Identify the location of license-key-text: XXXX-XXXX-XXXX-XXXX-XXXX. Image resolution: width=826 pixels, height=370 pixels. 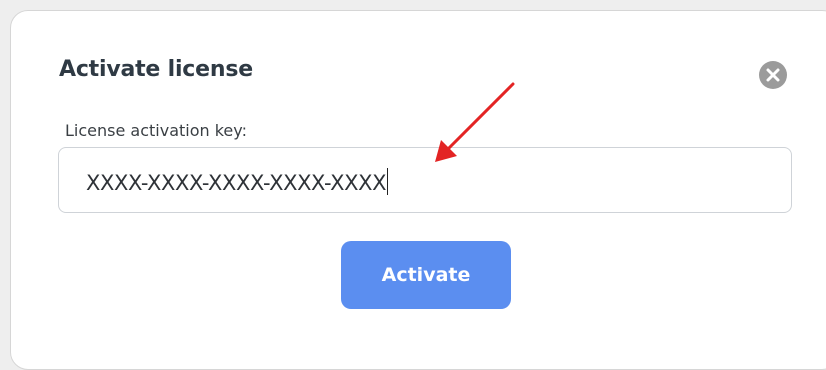
(236, 183).